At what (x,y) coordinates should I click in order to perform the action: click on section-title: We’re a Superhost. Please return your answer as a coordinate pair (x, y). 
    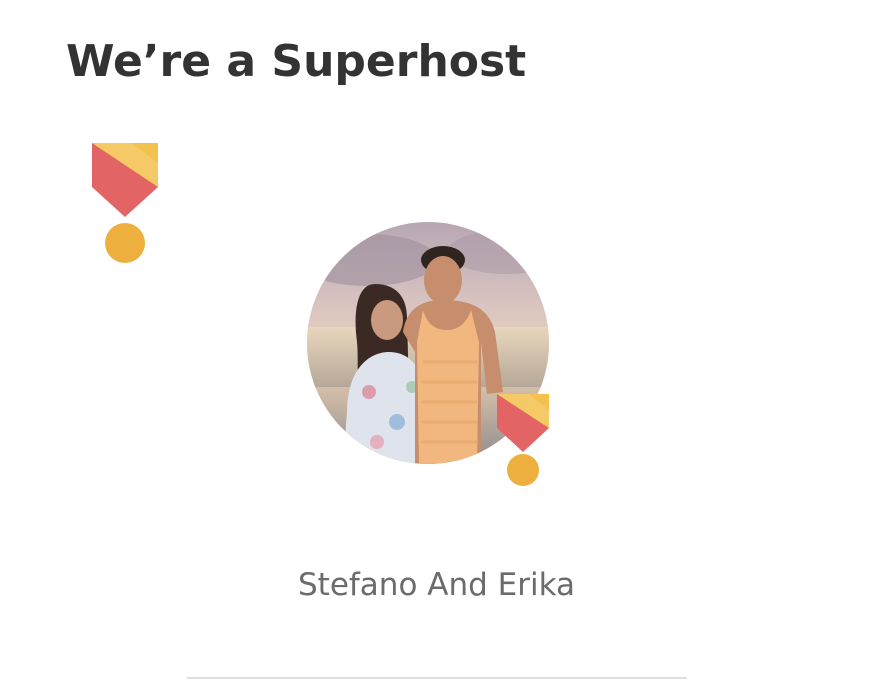
    Looking at the image, I should click on (296, 61).